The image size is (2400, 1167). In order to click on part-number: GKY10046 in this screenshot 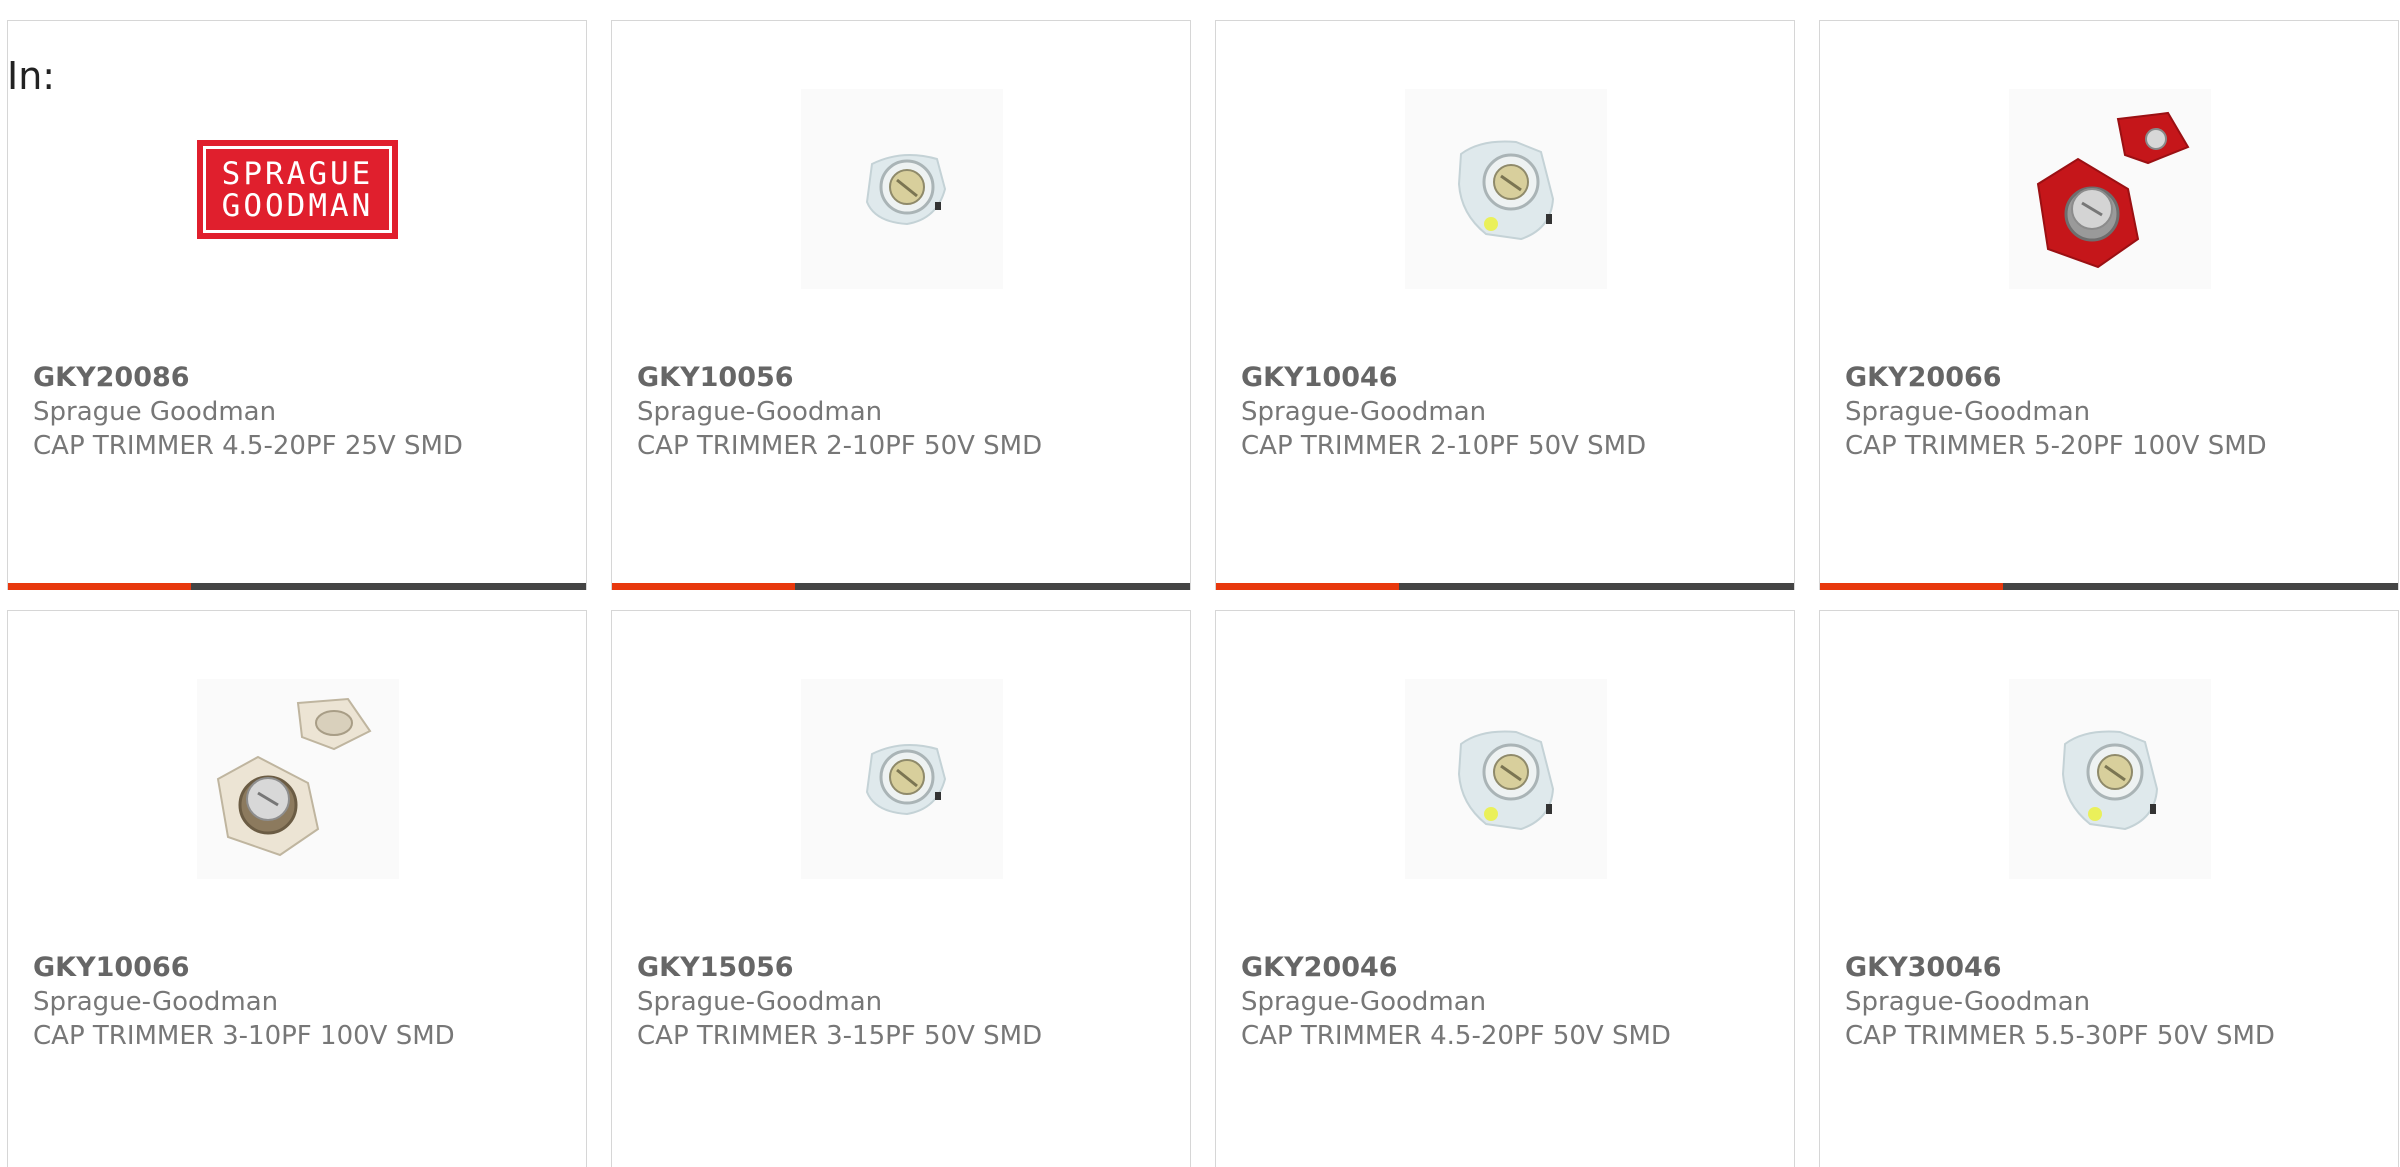, I will do `click(1507, 378)`.